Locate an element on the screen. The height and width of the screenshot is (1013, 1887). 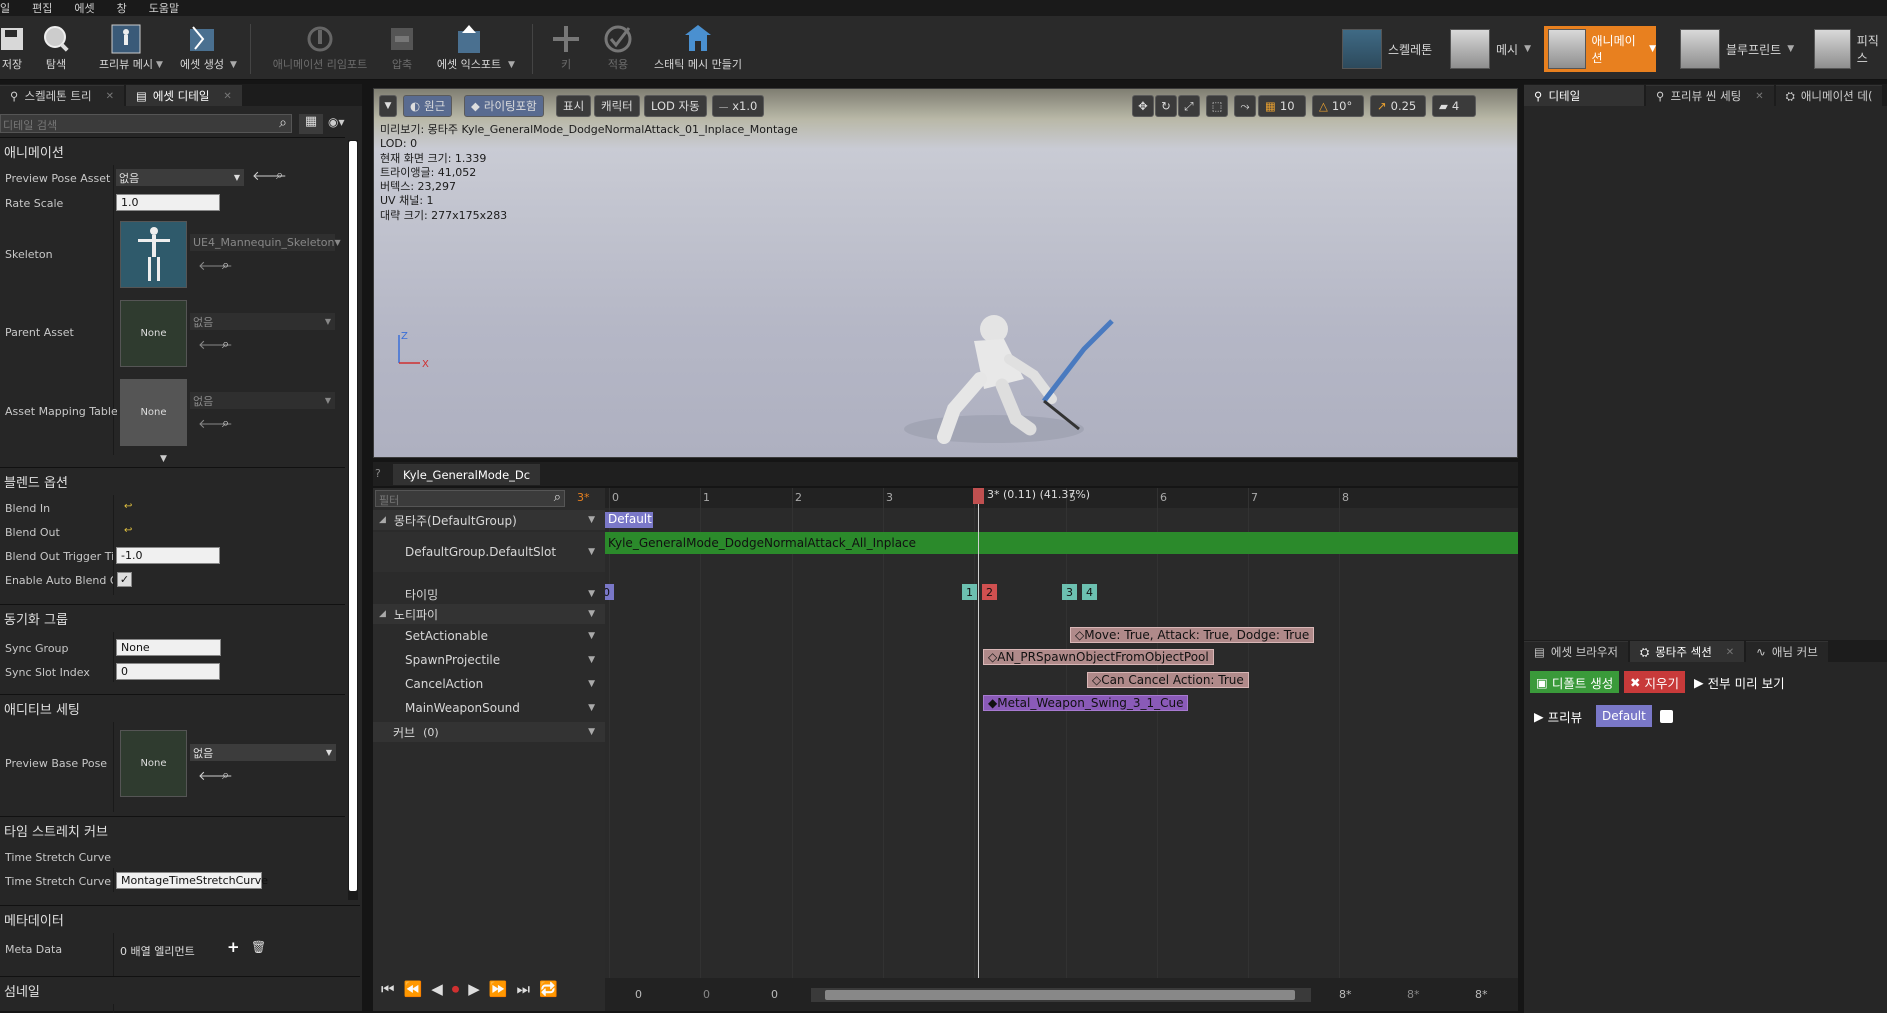
asset-mapping-combo: 없음 ▼ is located at coordinates (262, 400).